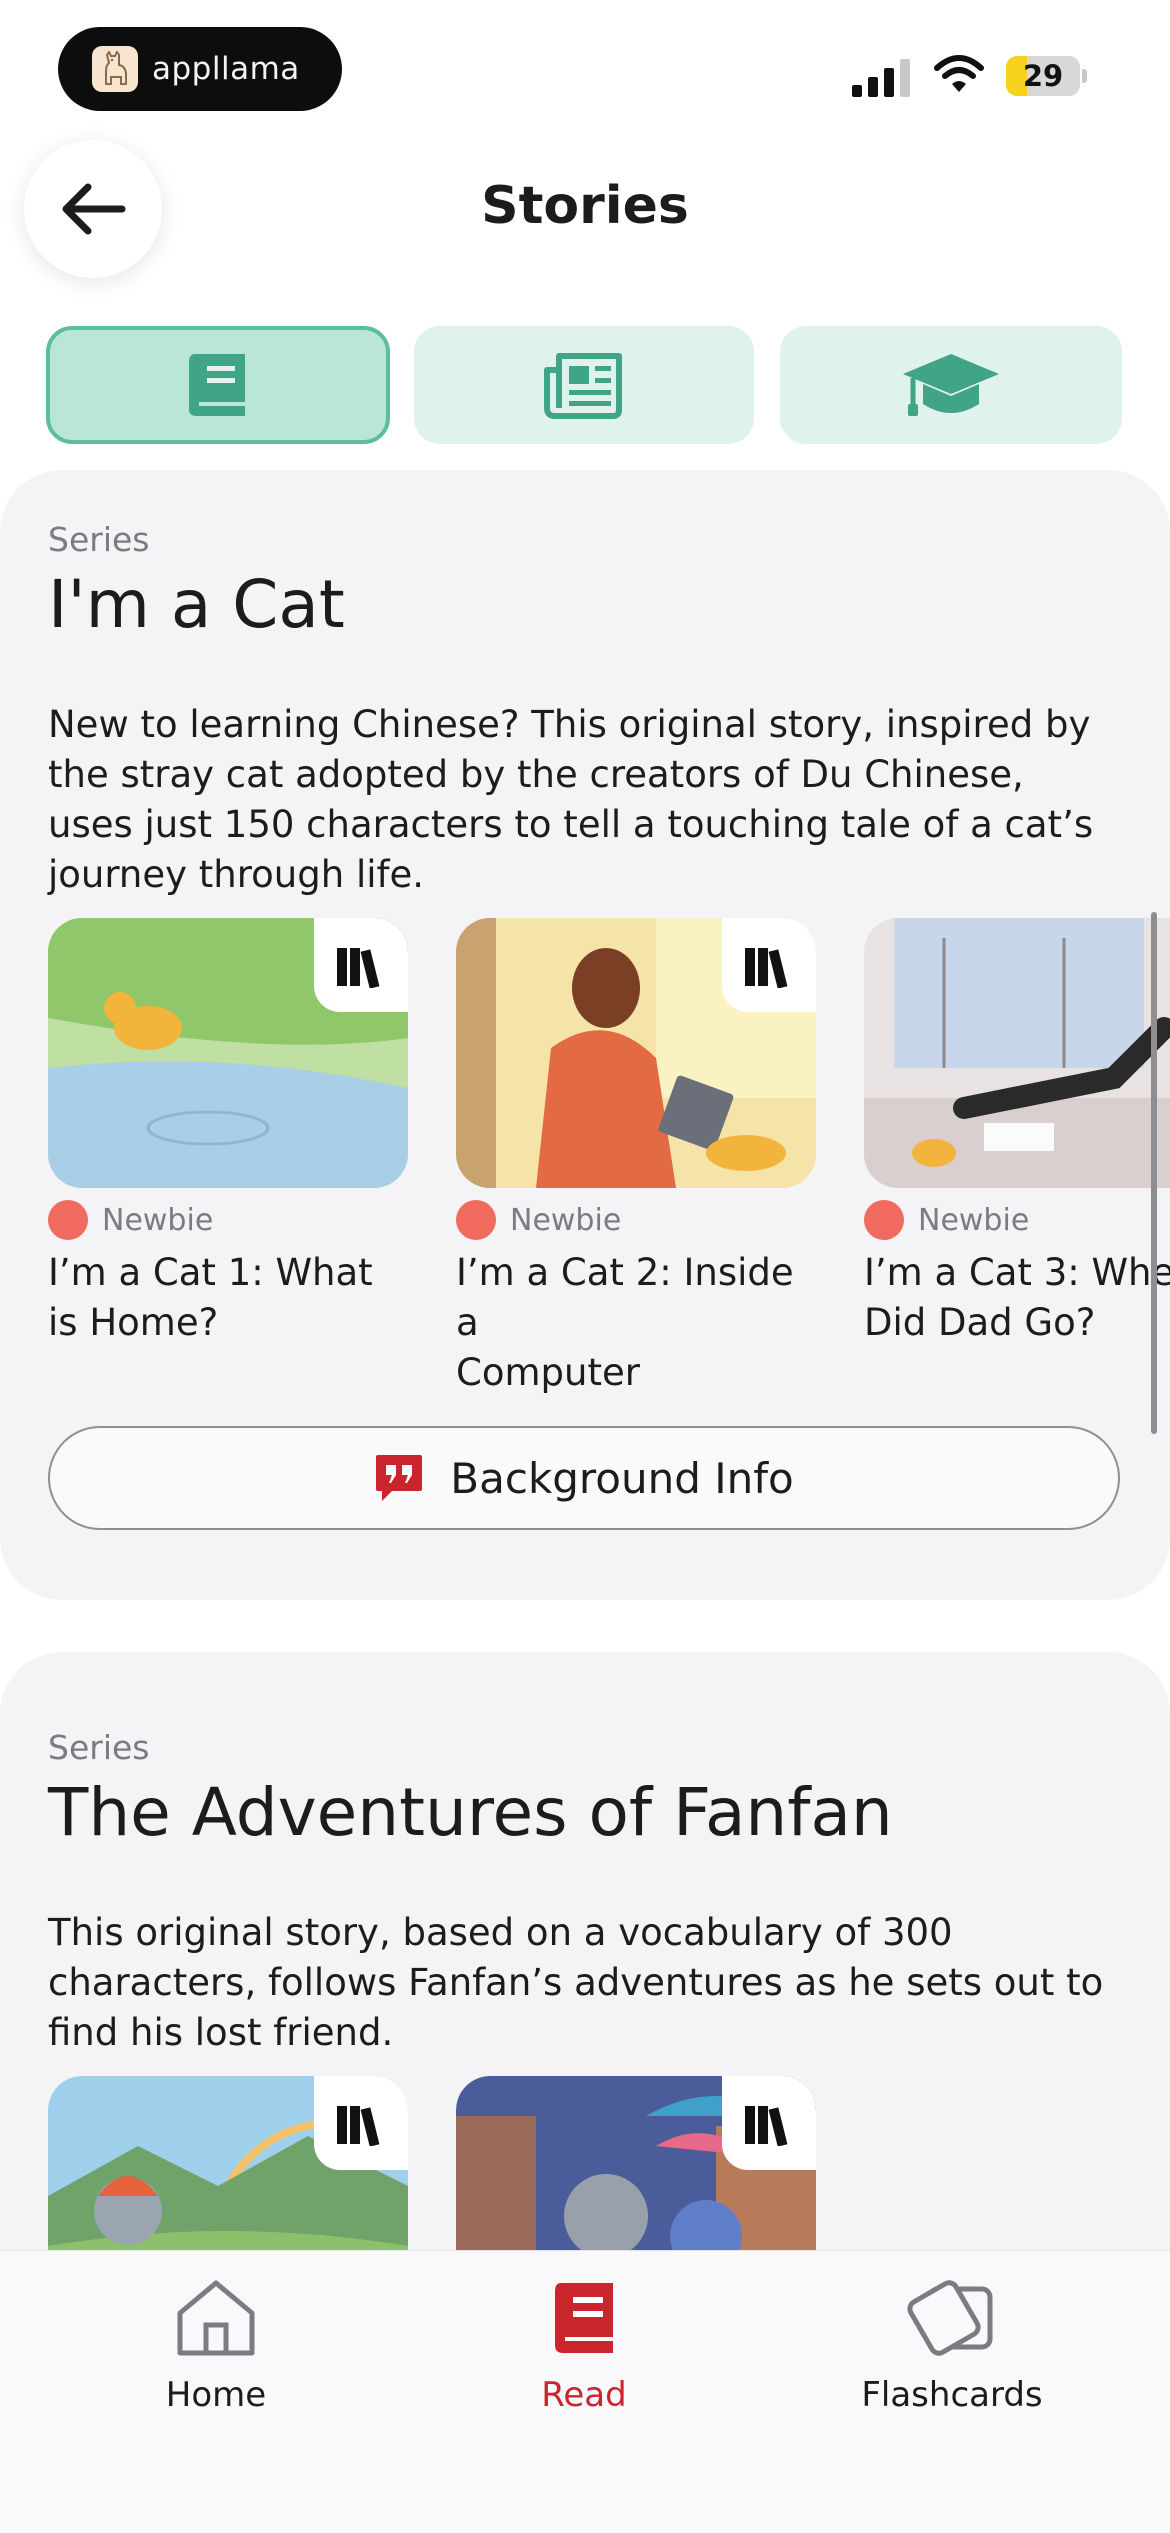 This screenshot has height=2533, width=1170. I want to click on story-card: Newbie I’m a Cat 2: Inside a Computer, so click(636, 1158).